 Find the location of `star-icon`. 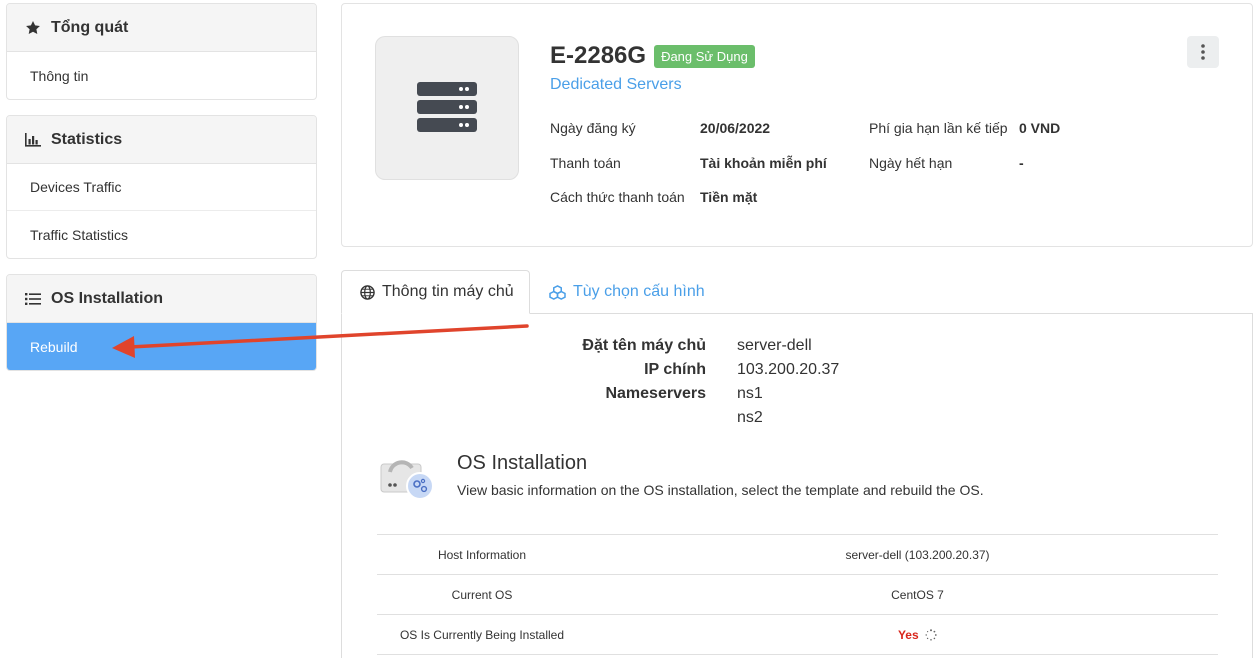

star-icon is located at coordinates (35, 28).